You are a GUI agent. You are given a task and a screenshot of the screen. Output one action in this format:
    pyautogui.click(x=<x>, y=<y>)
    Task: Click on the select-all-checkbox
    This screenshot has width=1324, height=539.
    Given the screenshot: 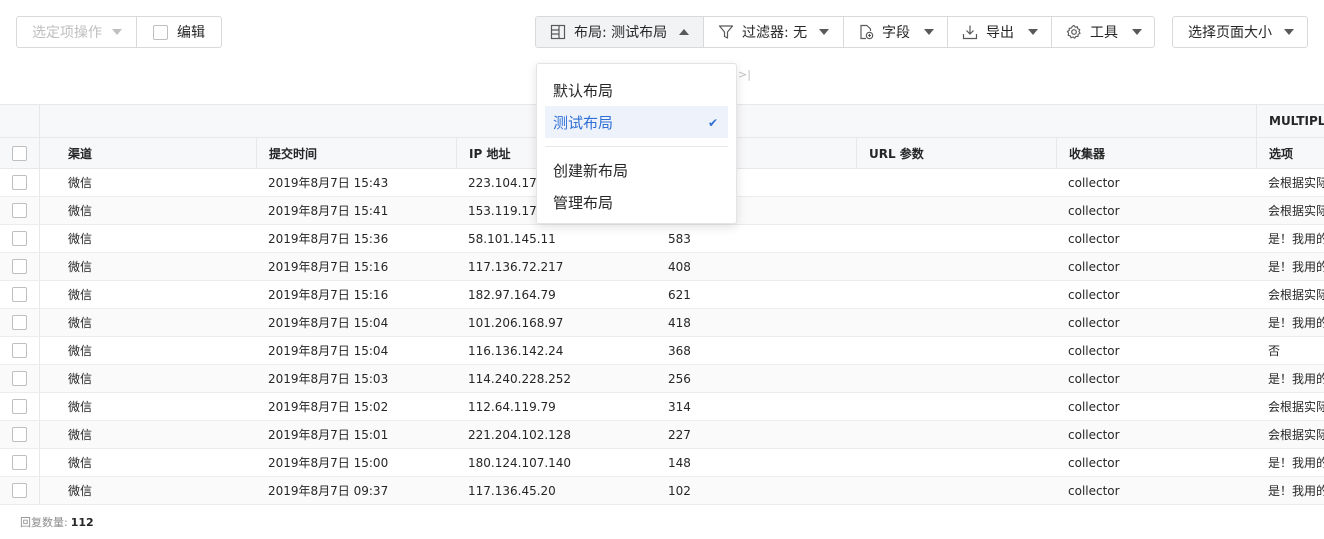 What is the action you would take?
    pyautogui.click(x=19, y=153)
    